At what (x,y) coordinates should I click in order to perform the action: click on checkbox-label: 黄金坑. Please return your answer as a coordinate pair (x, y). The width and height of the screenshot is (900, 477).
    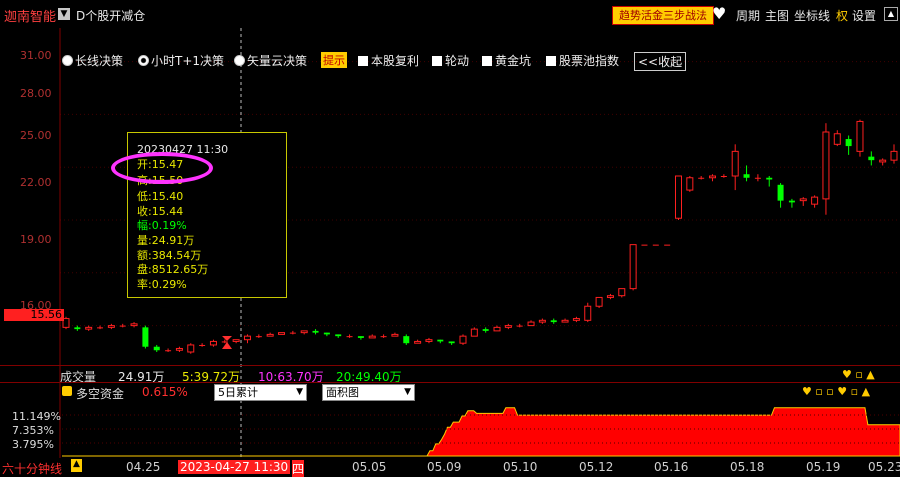
    Looking at the image, I should click on (513, 61).